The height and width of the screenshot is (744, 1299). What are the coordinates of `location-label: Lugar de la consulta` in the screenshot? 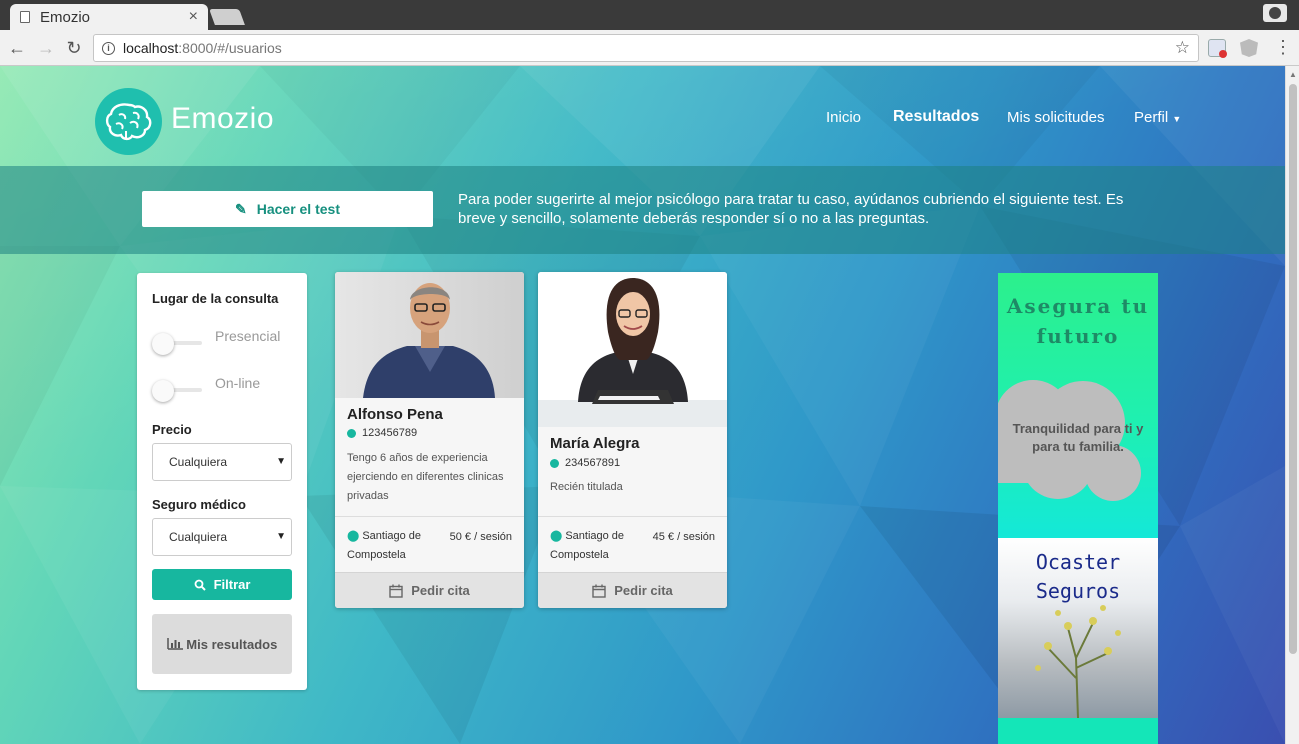 It's located at (215, 298).